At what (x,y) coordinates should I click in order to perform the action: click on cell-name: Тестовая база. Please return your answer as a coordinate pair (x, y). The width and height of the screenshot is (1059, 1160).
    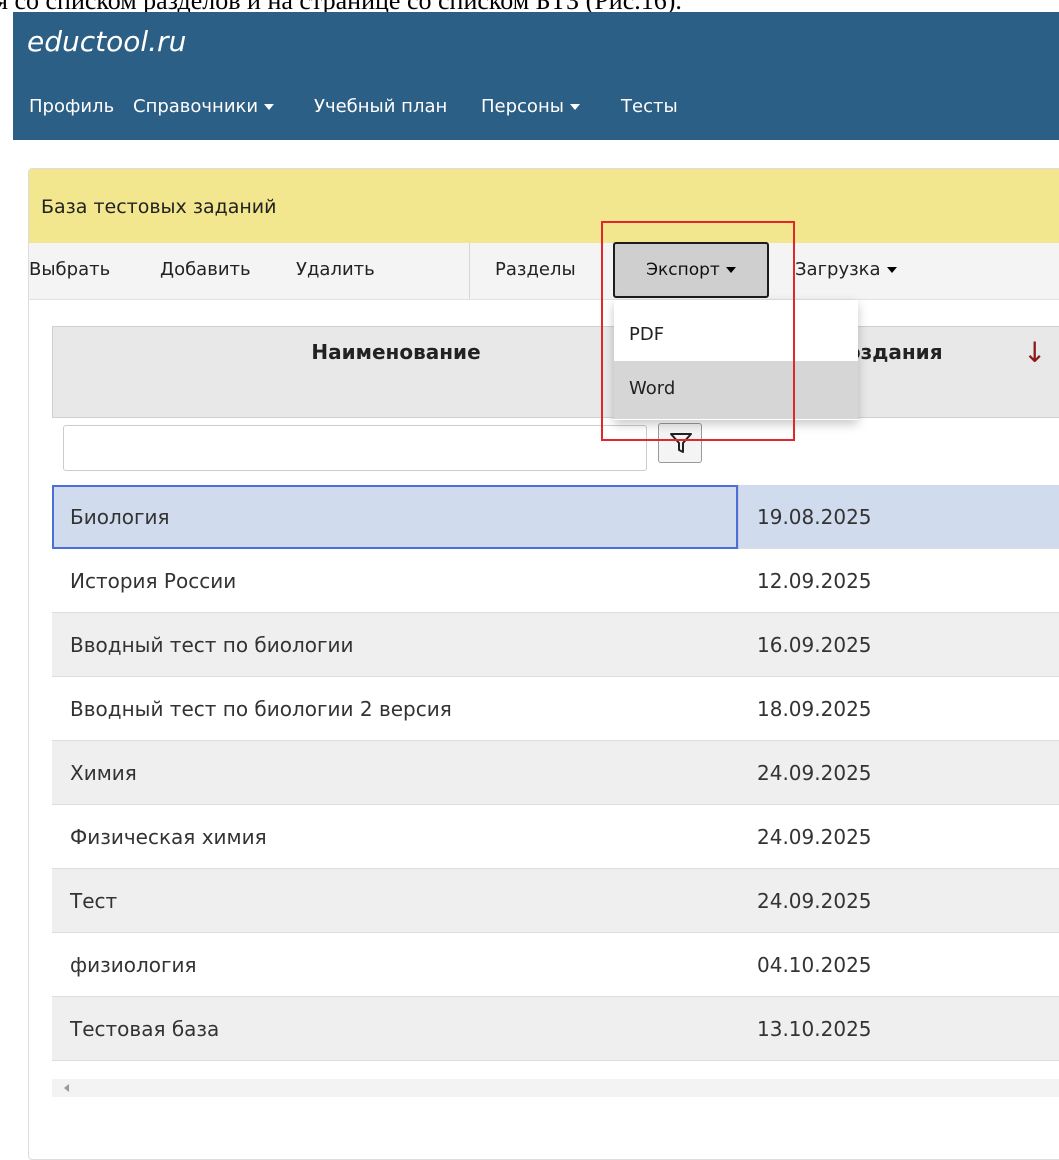
    Looking at the image, I should click on (145, 1029).